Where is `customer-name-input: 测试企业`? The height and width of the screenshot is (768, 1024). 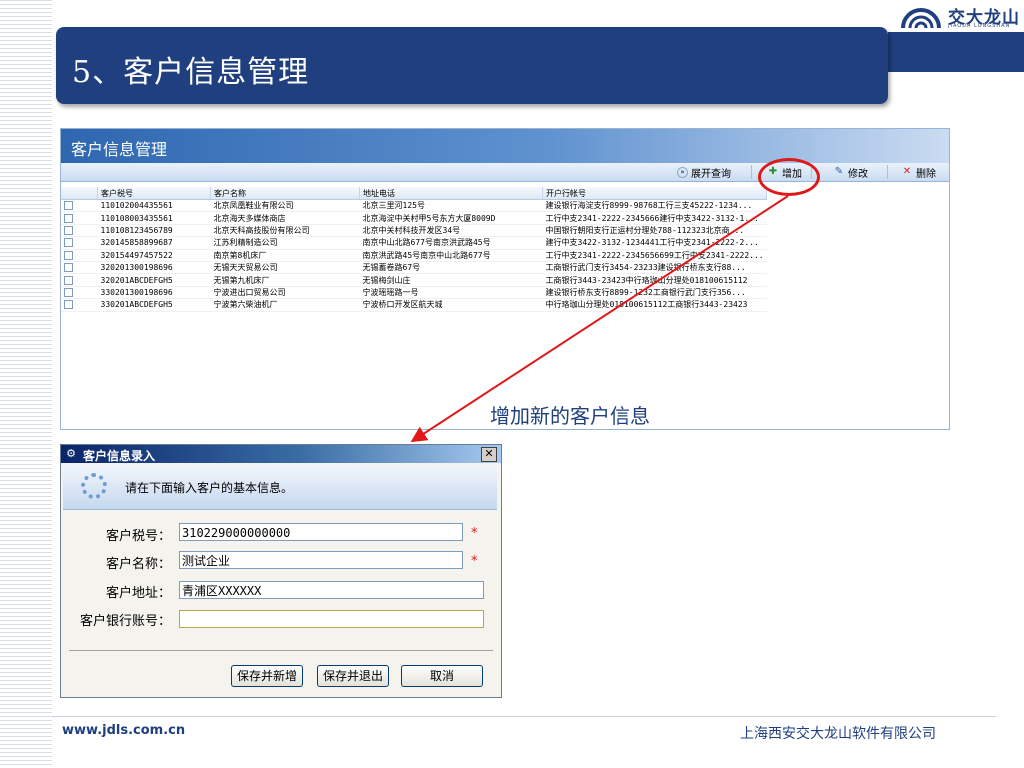
customer-name-input: 测试企业 is located at coordinates (321, 560).